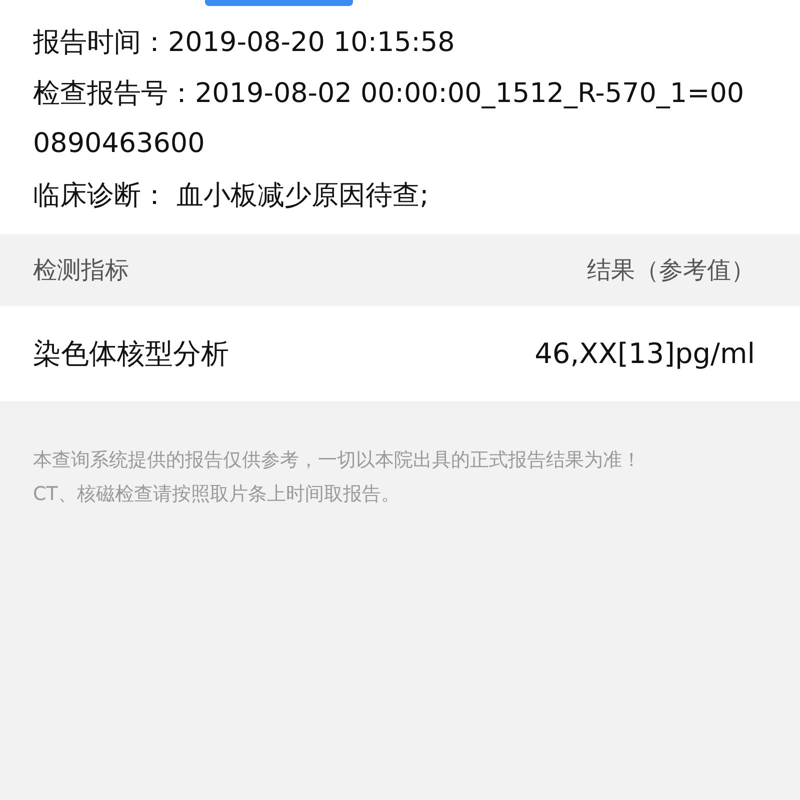  I want to click on table-cell: 46,XX[13]pg/ml, so click(644, 353).